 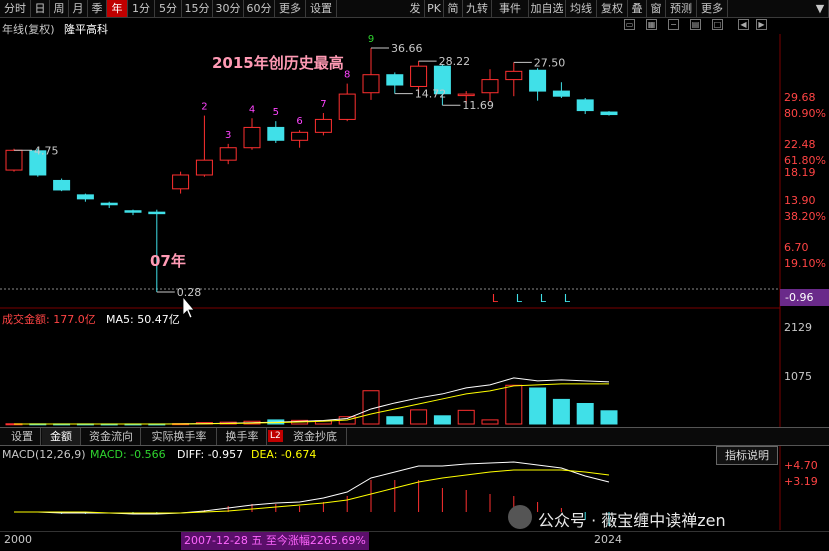 I want to click on start-year: 2000, so click(x=18, y=539).